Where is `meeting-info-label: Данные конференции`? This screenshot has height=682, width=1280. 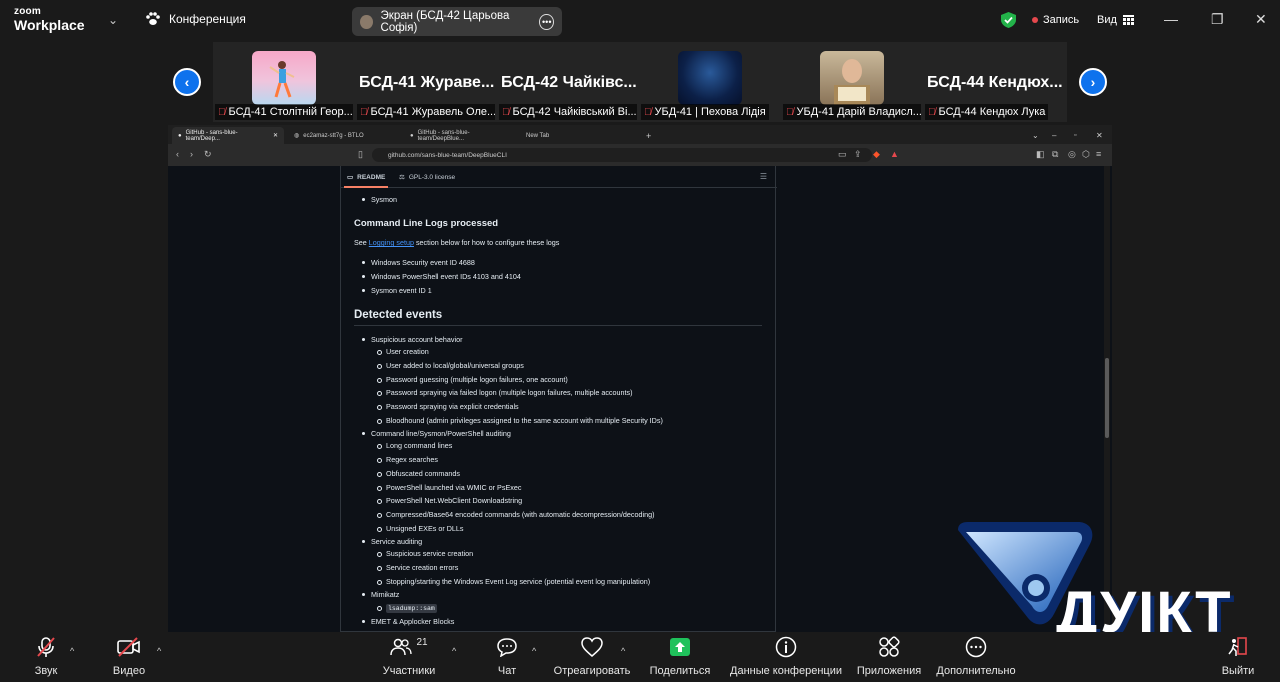 meeting-info-label: Данные конференции is located at coordinates (786, 671).